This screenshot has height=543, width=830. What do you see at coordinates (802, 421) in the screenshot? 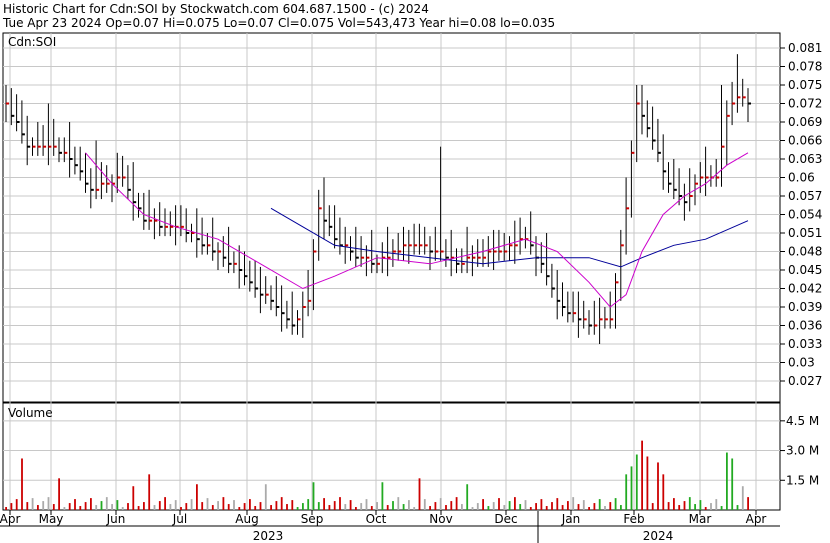
I see `volume-tick-label: 4.5 M` at bounding box center [802, 421].